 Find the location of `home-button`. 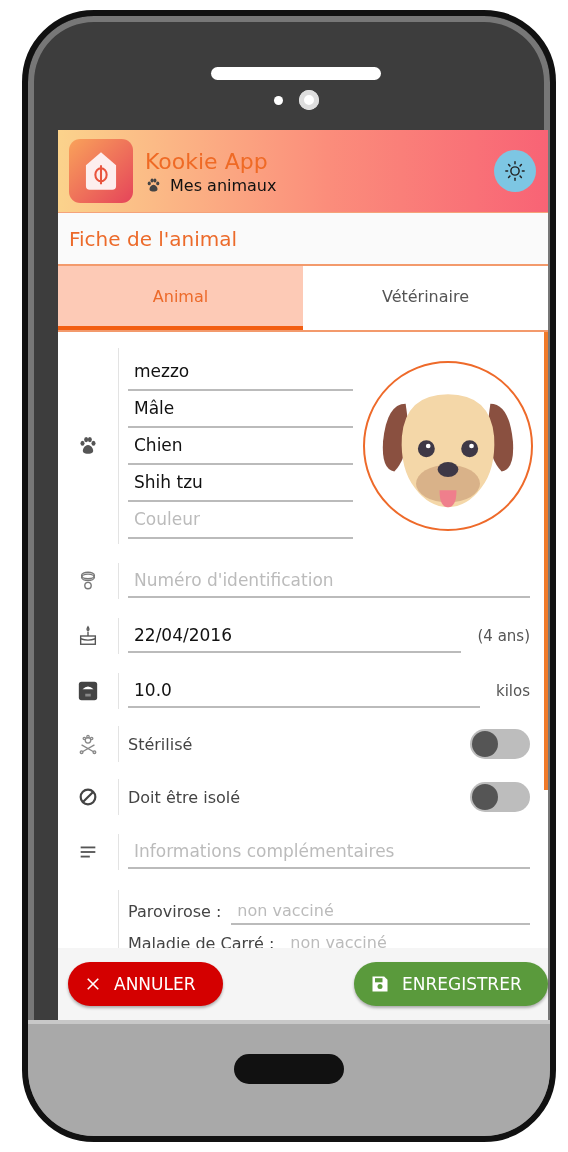

home-button is located at coordinates (289, 1069).